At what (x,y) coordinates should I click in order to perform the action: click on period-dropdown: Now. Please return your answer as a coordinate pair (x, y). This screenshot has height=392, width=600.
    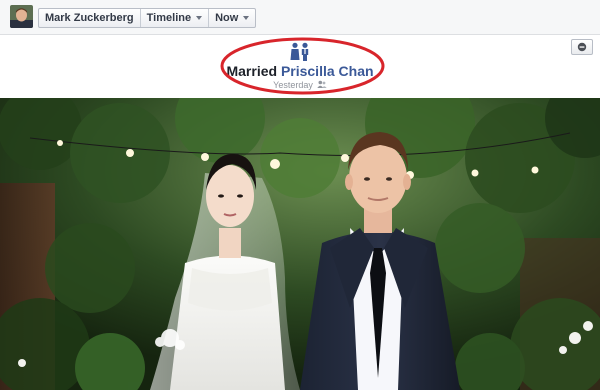
    Looking at the image, I should click on (231, 18).